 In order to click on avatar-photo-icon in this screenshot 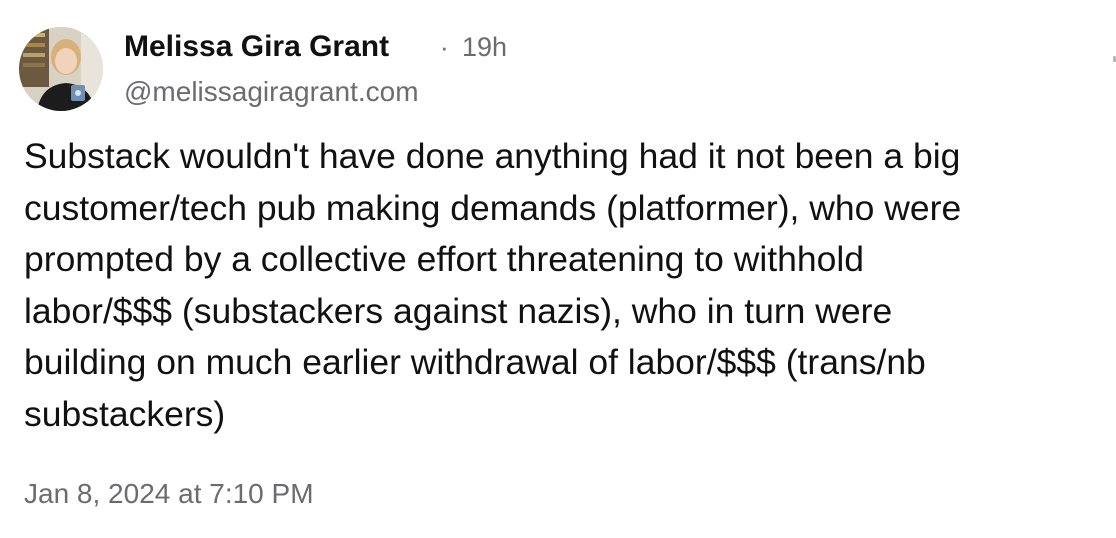, I will do `click(61, 69)`.